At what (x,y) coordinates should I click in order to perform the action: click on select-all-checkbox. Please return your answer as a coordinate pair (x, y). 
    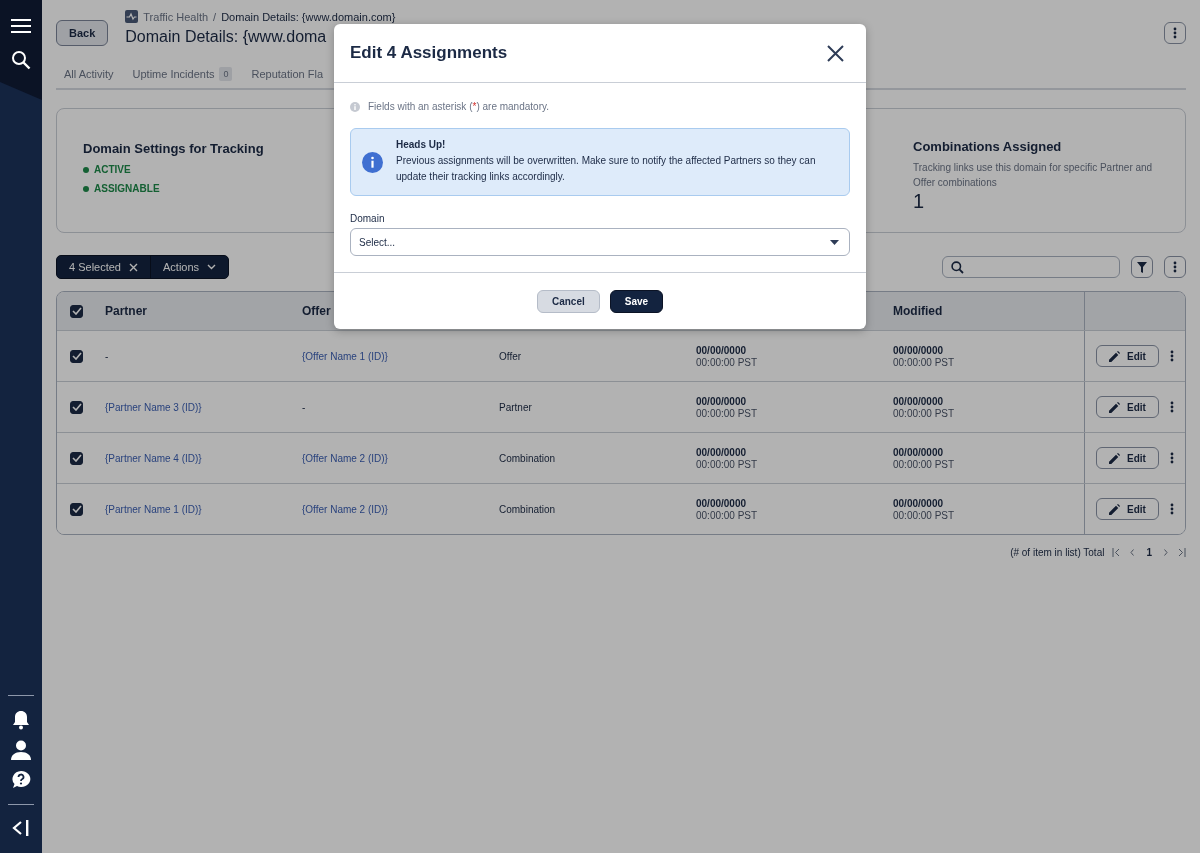
    Looking at the image, I should click on (76, 311).